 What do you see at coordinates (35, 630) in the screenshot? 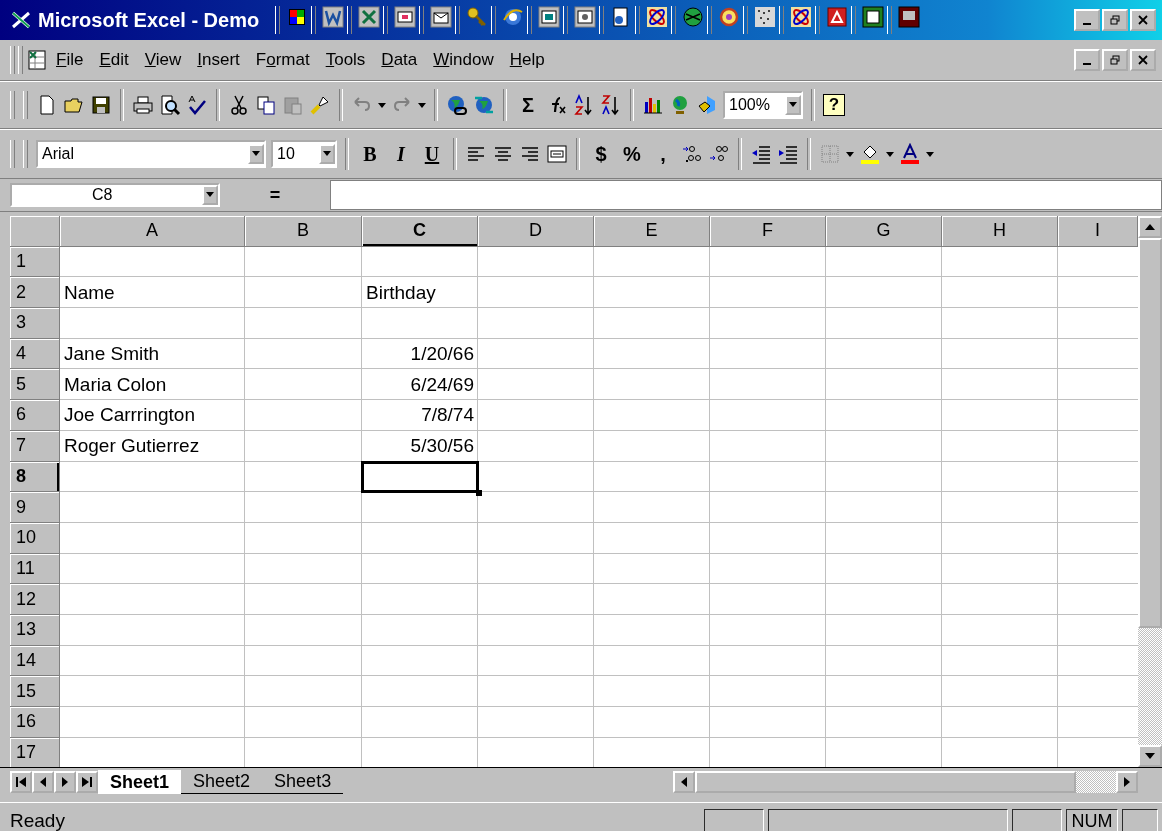
I see `row-header: 13` at bounding box center [35, 630].